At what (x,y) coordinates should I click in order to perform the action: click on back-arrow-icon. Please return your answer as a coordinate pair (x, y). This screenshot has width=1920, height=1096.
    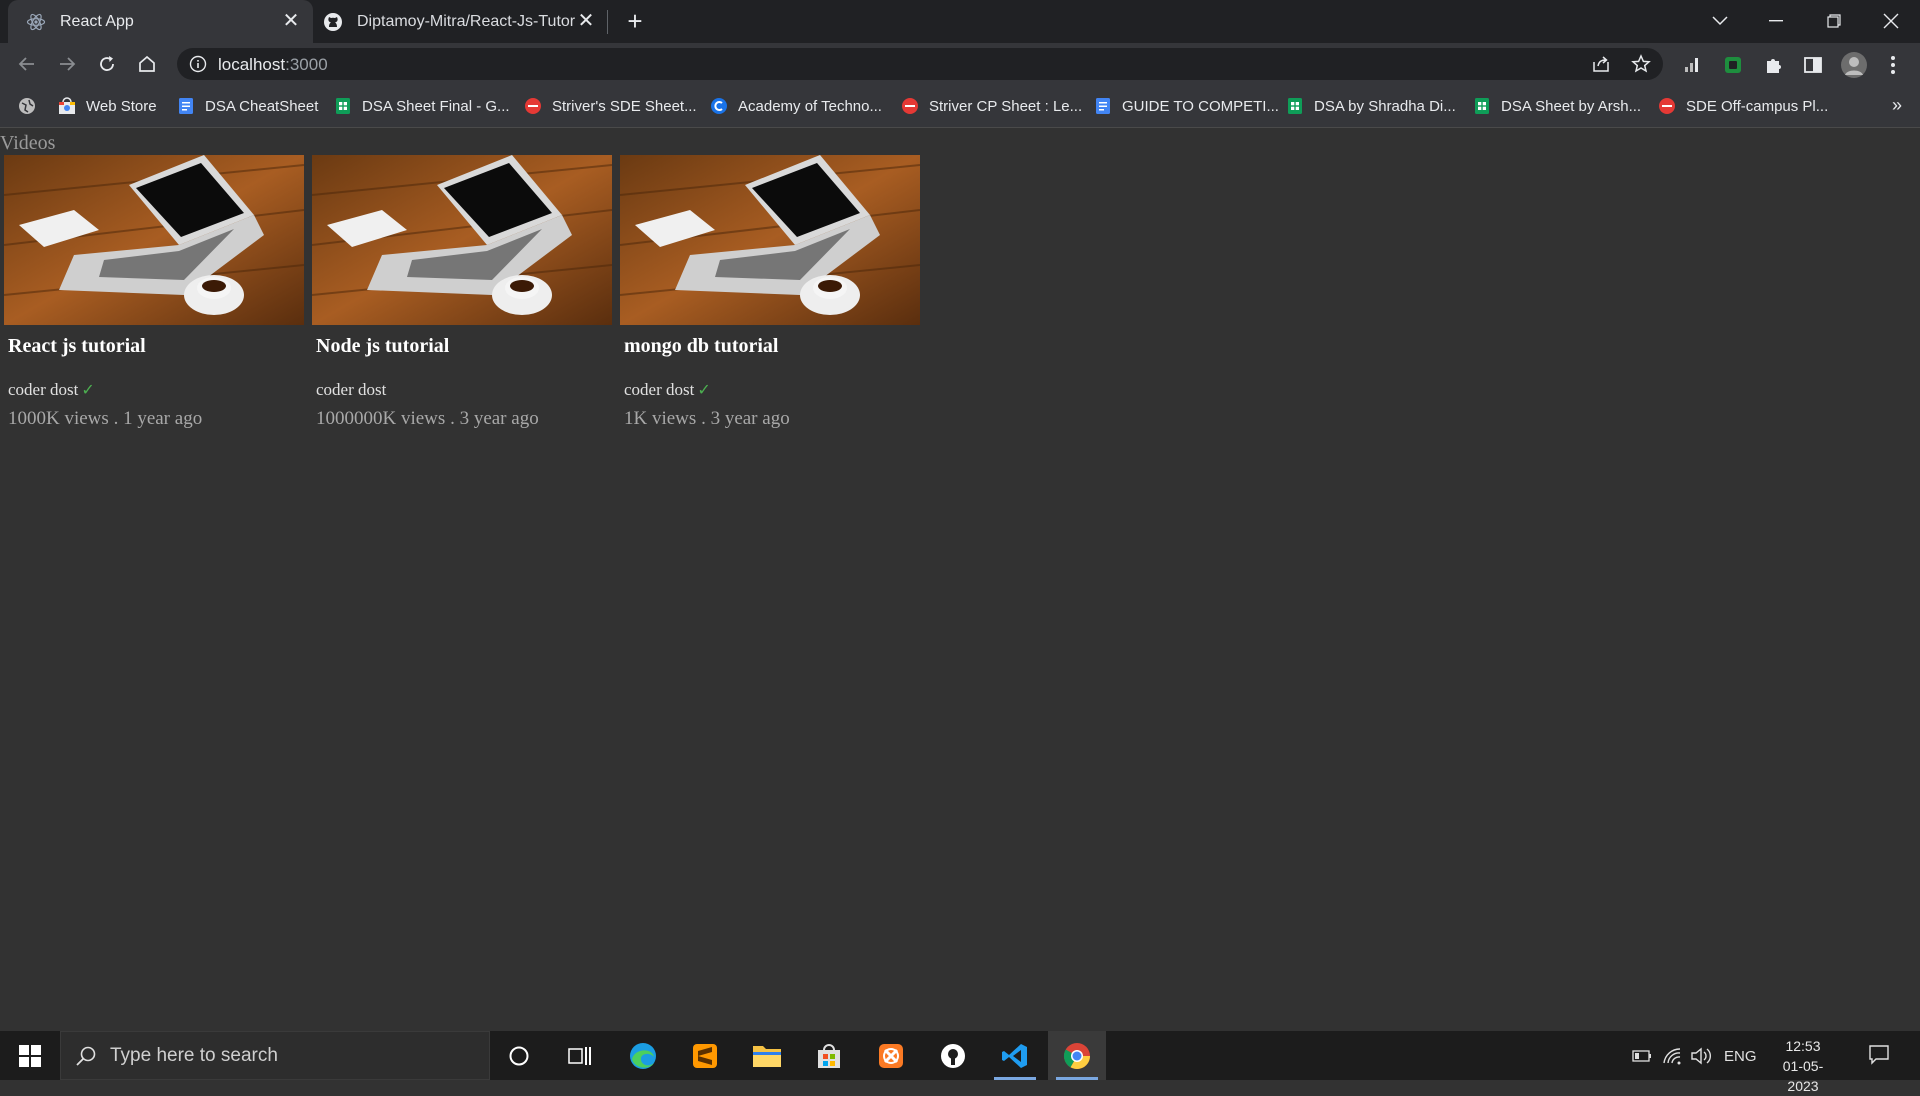
    Looking at the image, I should click on (27, 64).